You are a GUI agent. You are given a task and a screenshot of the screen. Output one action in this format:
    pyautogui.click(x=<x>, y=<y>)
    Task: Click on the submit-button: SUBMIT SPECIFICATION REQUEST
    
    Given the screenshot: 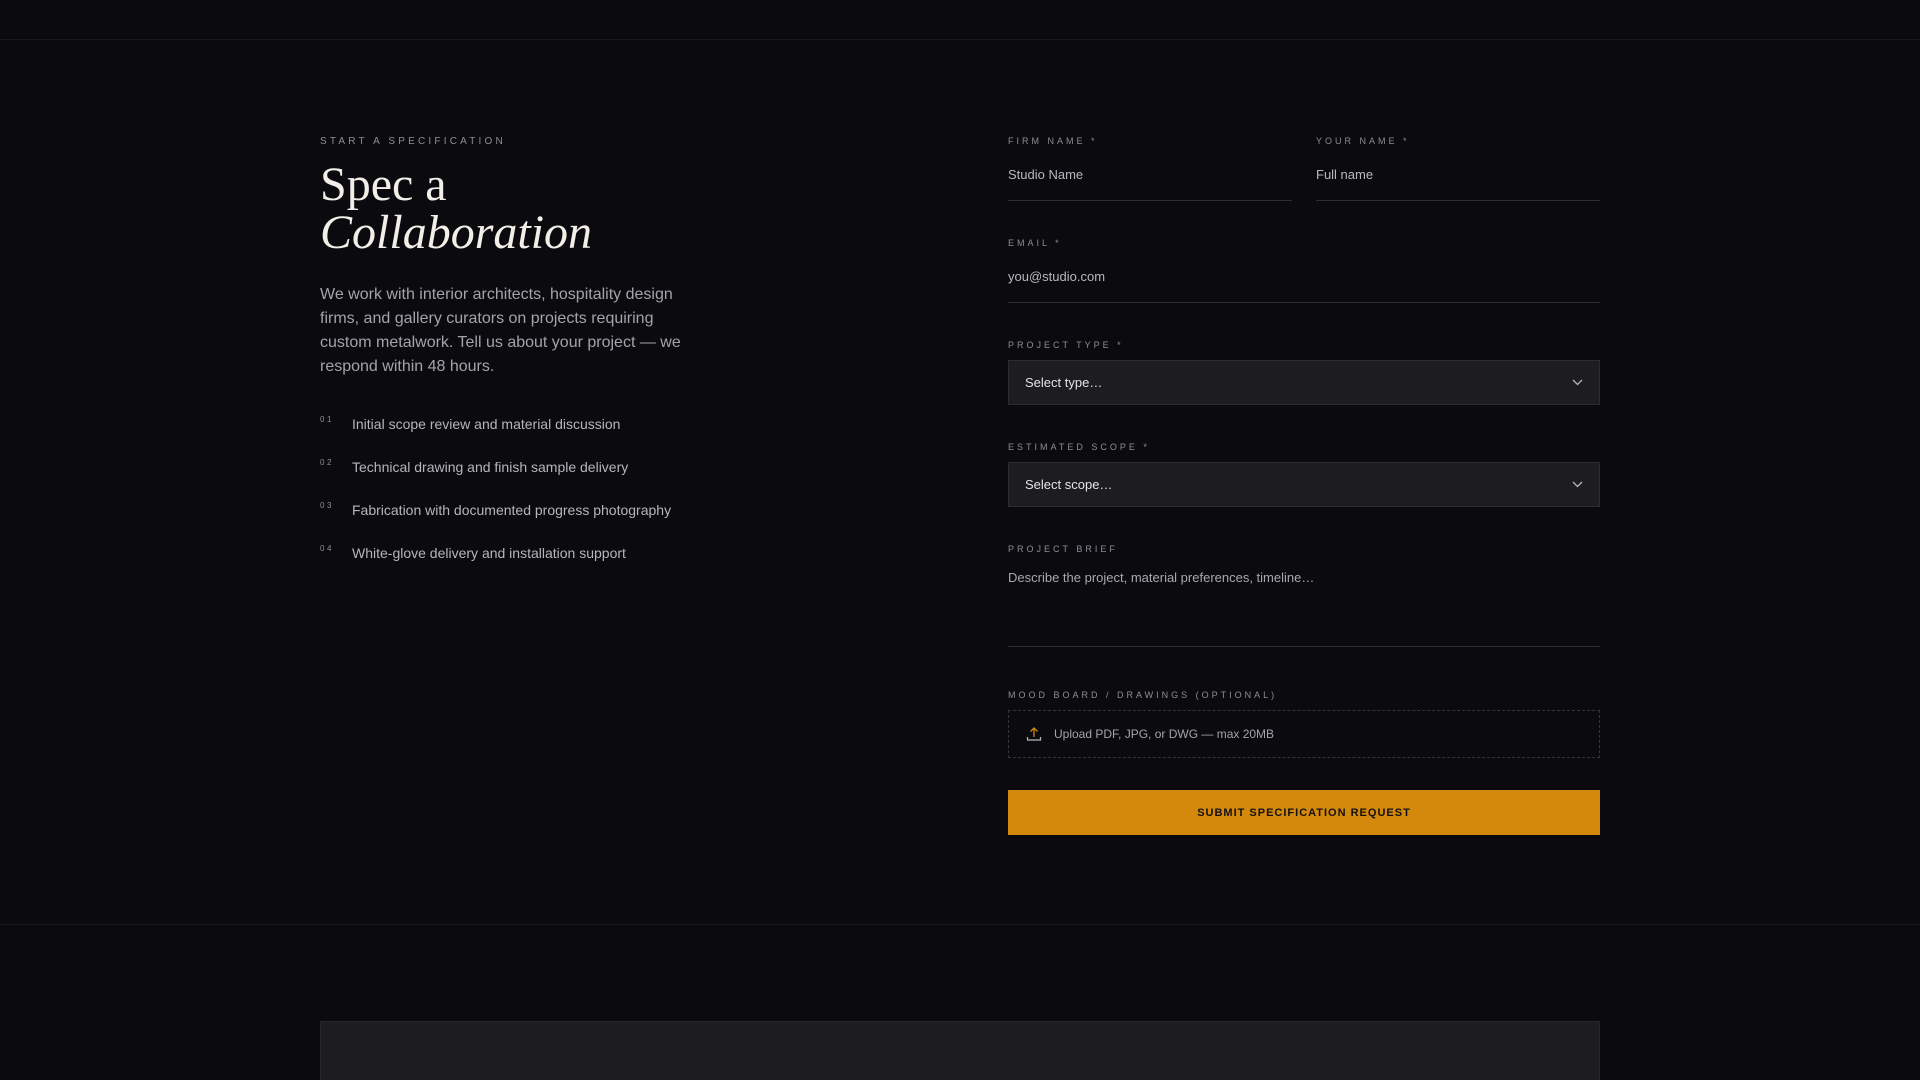 What is the action you would take?
    pyautogui.click(x=1304, y=812)
    